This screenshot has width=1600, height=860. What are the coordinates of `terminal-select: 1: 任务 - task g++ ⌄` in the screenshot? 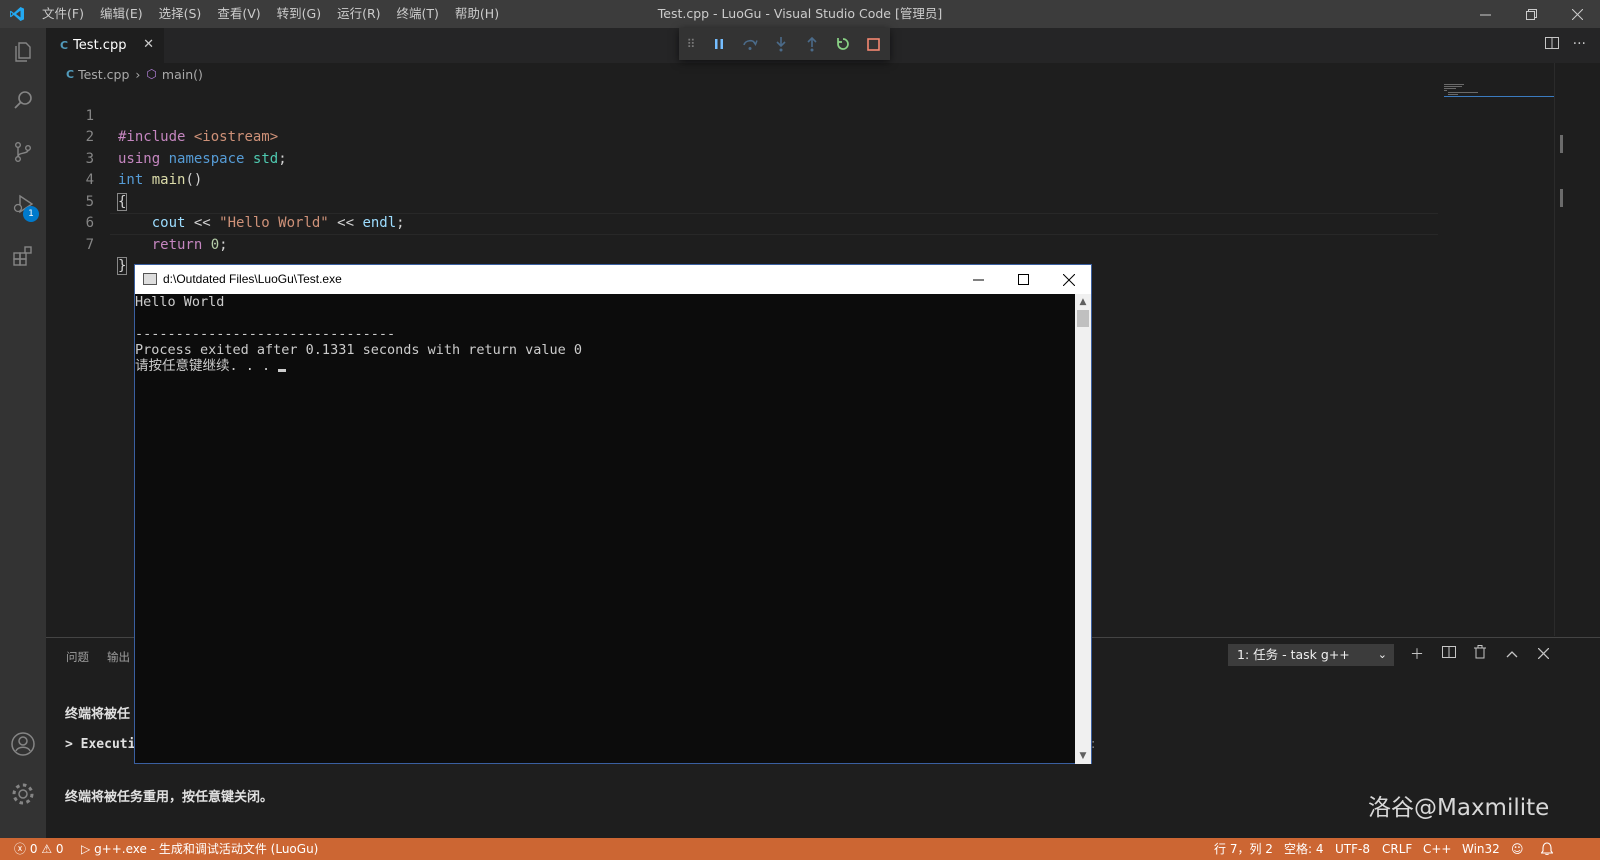 It's located at (1311, 655).